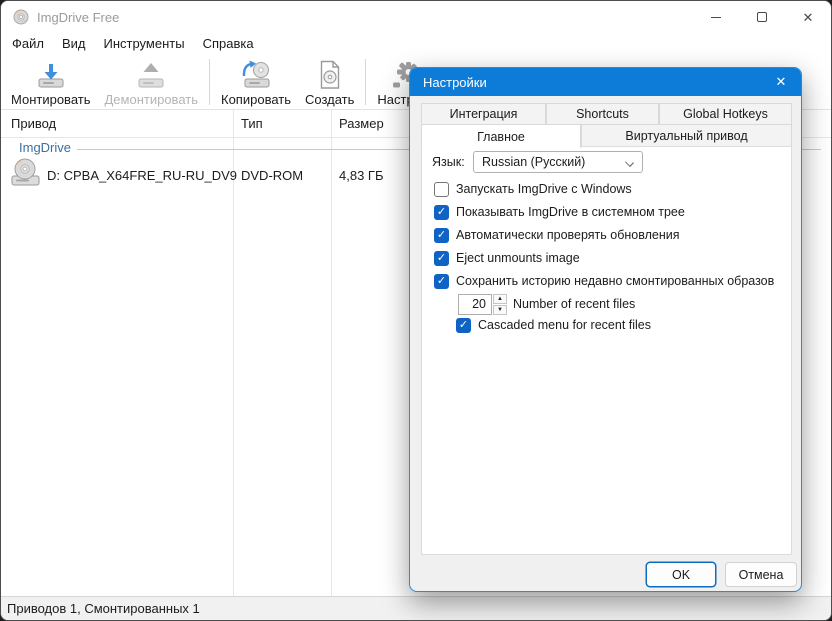 The image size is (832, 621). I want to click on spinner-up-button: ▲, so click(500, 298).